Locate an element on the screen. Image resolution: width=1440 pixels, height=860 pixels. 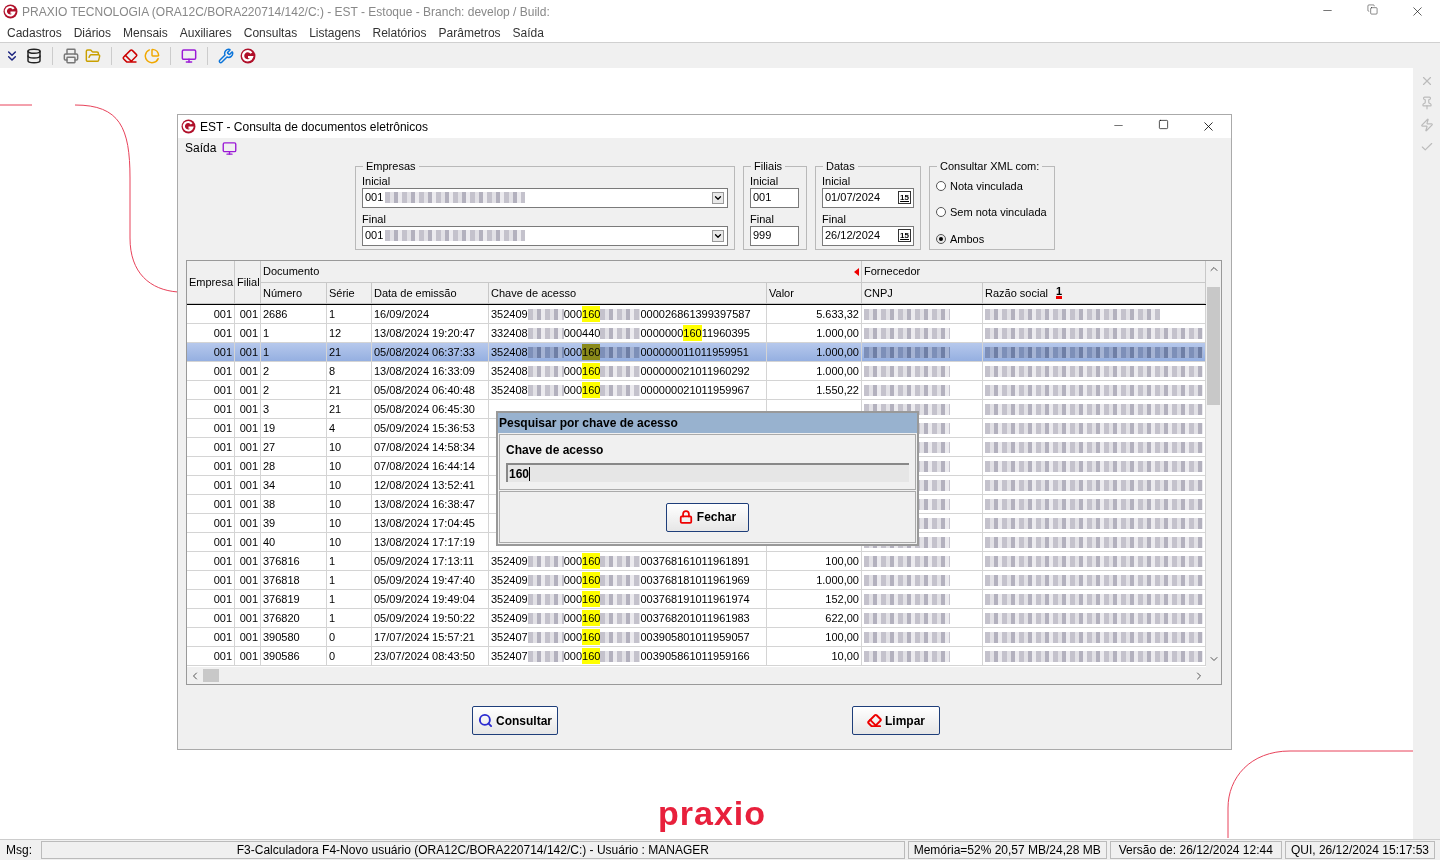
printer-icon is located at coordinates (71, 55).